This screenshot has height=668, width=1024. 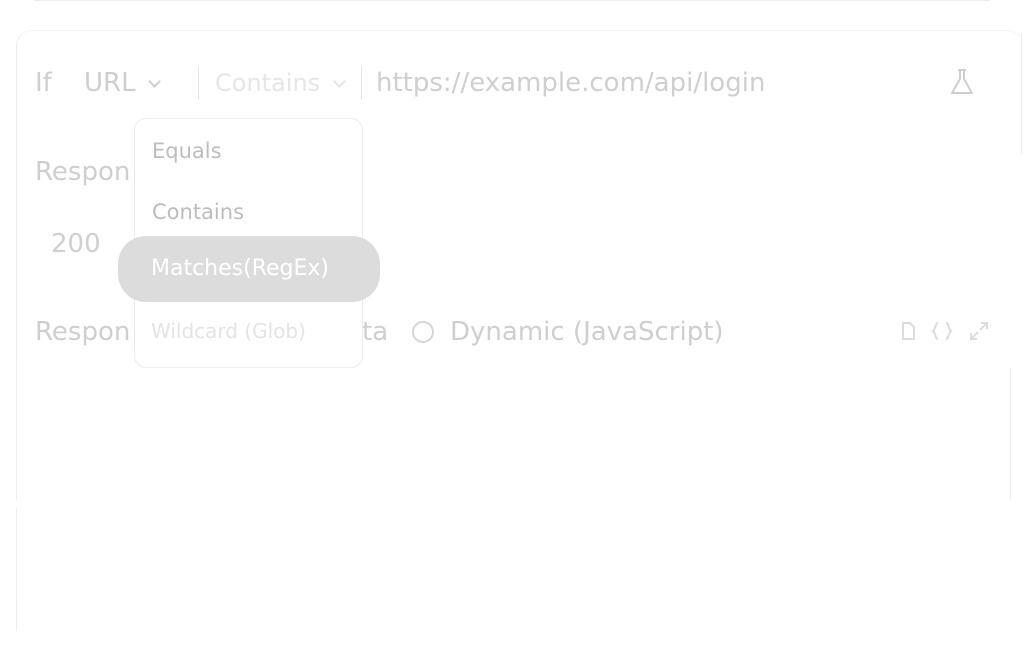 I want to click on dynamic-radio, so click(x=423, y=332).